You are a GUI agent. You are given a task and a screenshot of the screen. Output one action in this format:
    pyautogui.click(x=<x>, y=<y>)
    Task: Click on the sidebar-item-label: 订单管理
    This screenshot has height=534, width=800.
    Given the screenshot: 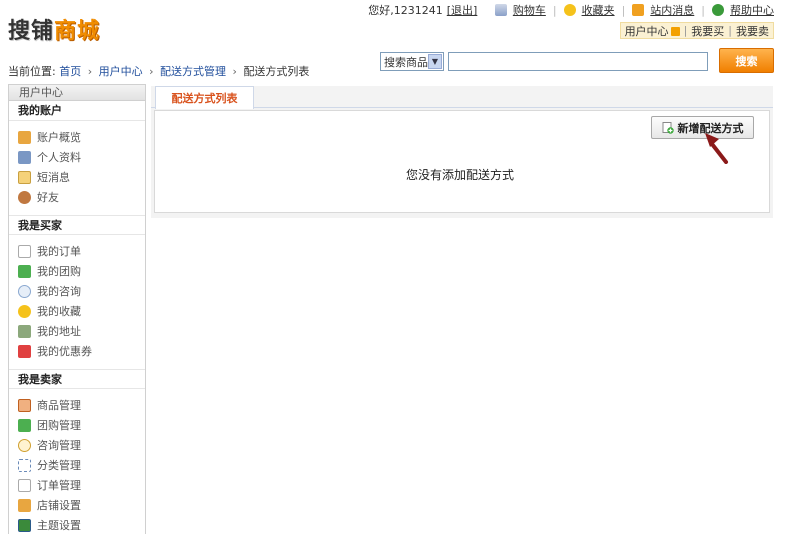 What is the action you would take?
    pyautogui.click(x=59, y=485)
    